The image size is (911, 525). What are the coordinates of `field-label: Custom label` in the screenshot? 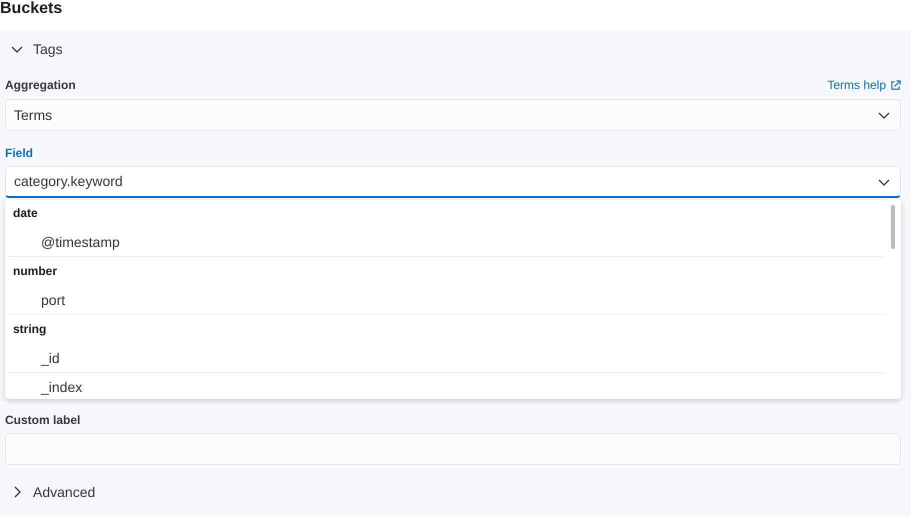 It's located at (42, 420).